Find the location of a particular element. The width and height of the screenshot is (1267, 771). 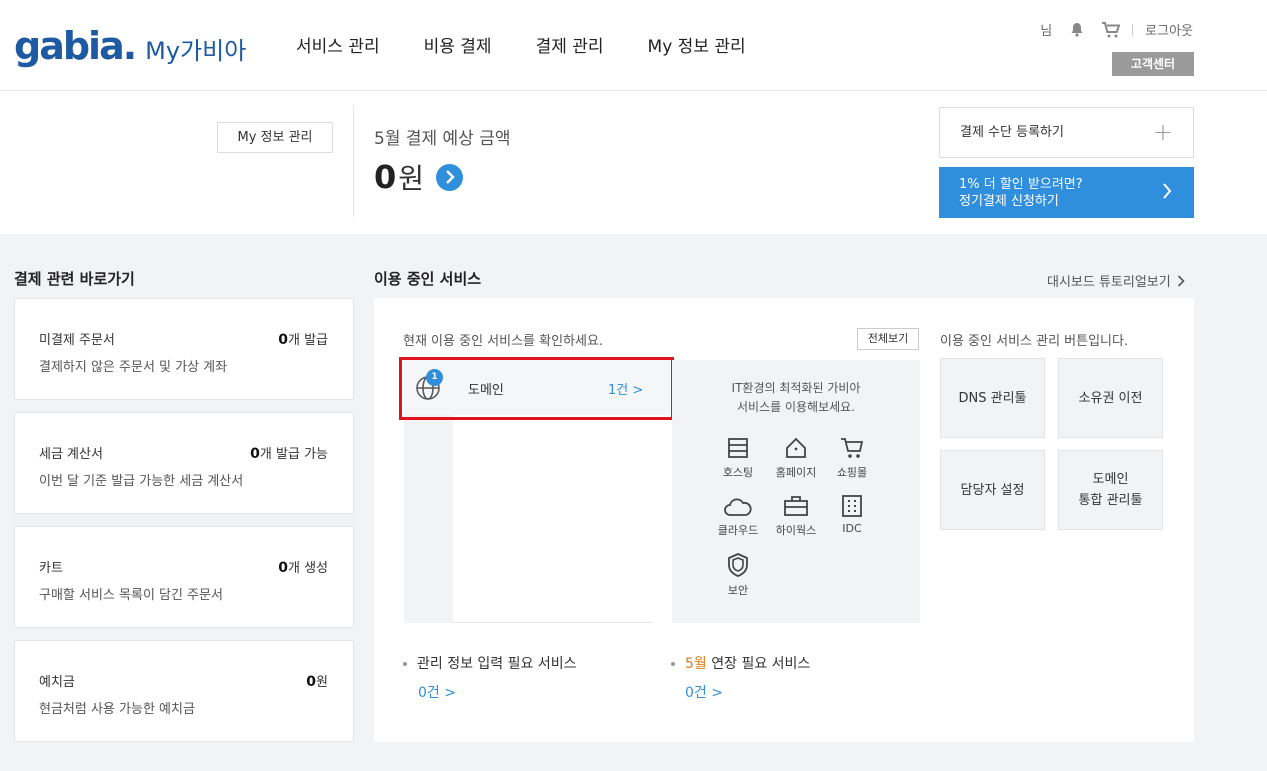

payment-register-label: 결제 수단 등록하기 is located at coordinates (1012, 132).